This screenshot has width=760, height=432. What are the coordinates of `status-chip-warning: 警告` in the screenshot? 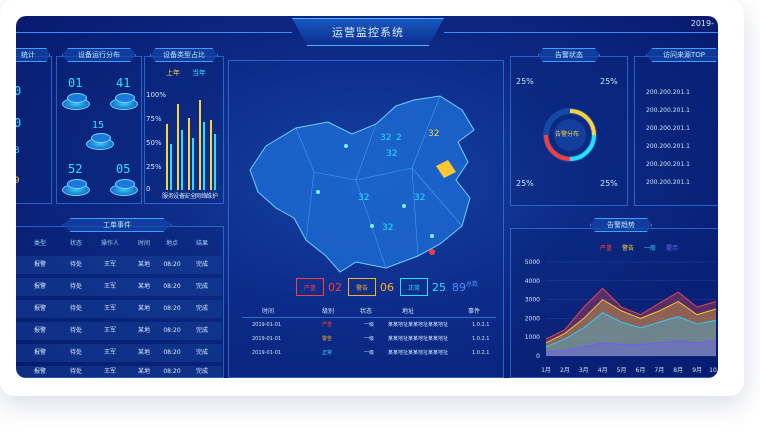 It's located at (362, 287).